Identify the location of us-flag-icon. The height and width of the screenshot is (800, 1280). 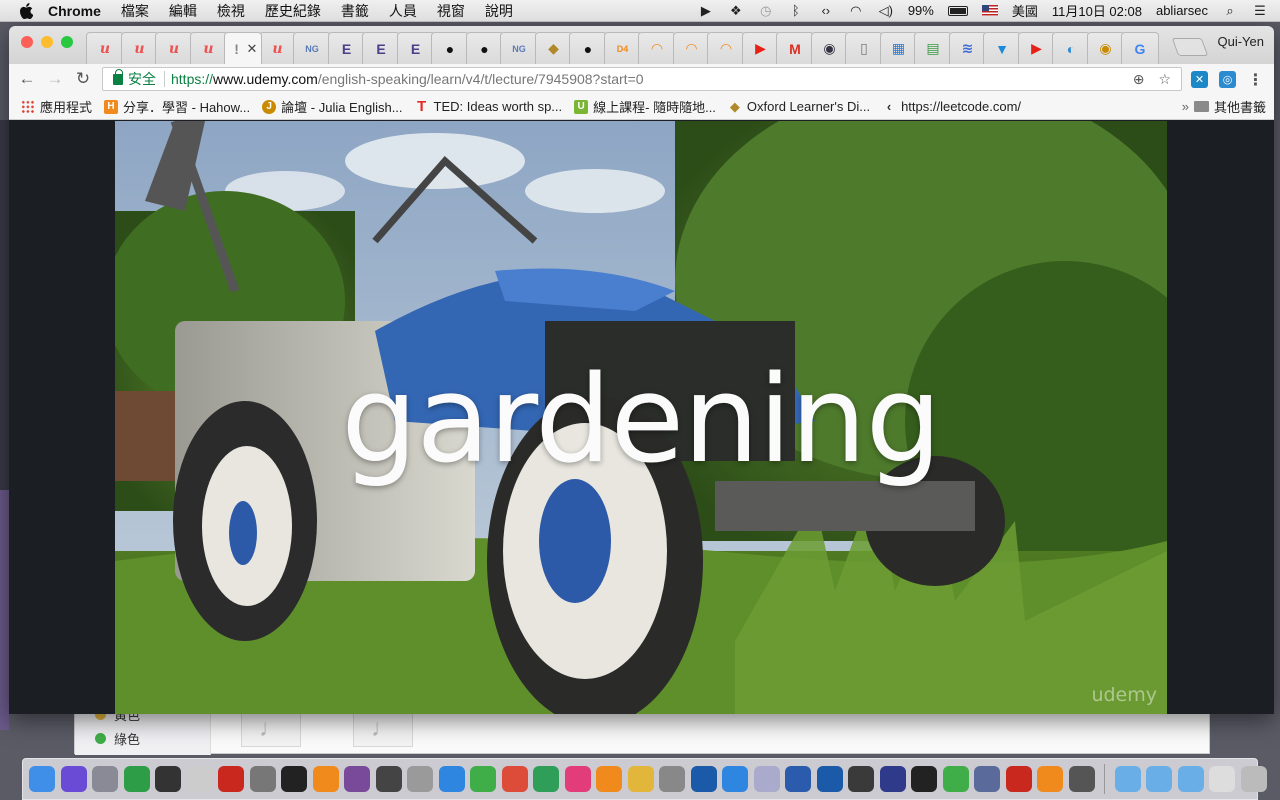
(989, 10).